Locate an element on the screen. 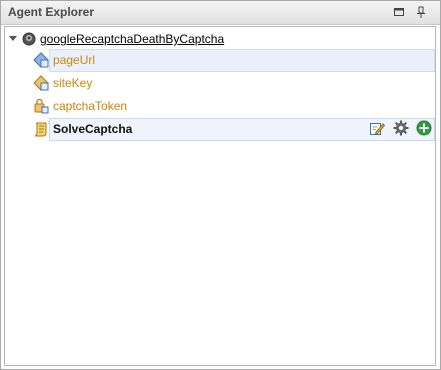 This screenshot has width=441, height=370. script-label: SolveCaptcha is located at coordinates (93, 129).